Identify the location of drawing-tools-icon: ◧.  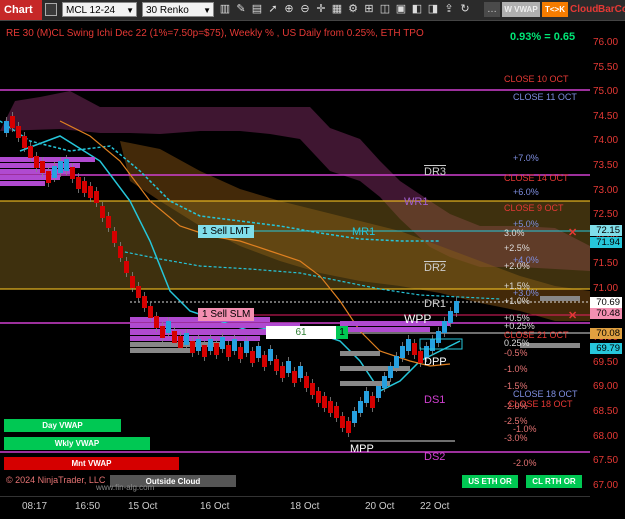
(417, 9).